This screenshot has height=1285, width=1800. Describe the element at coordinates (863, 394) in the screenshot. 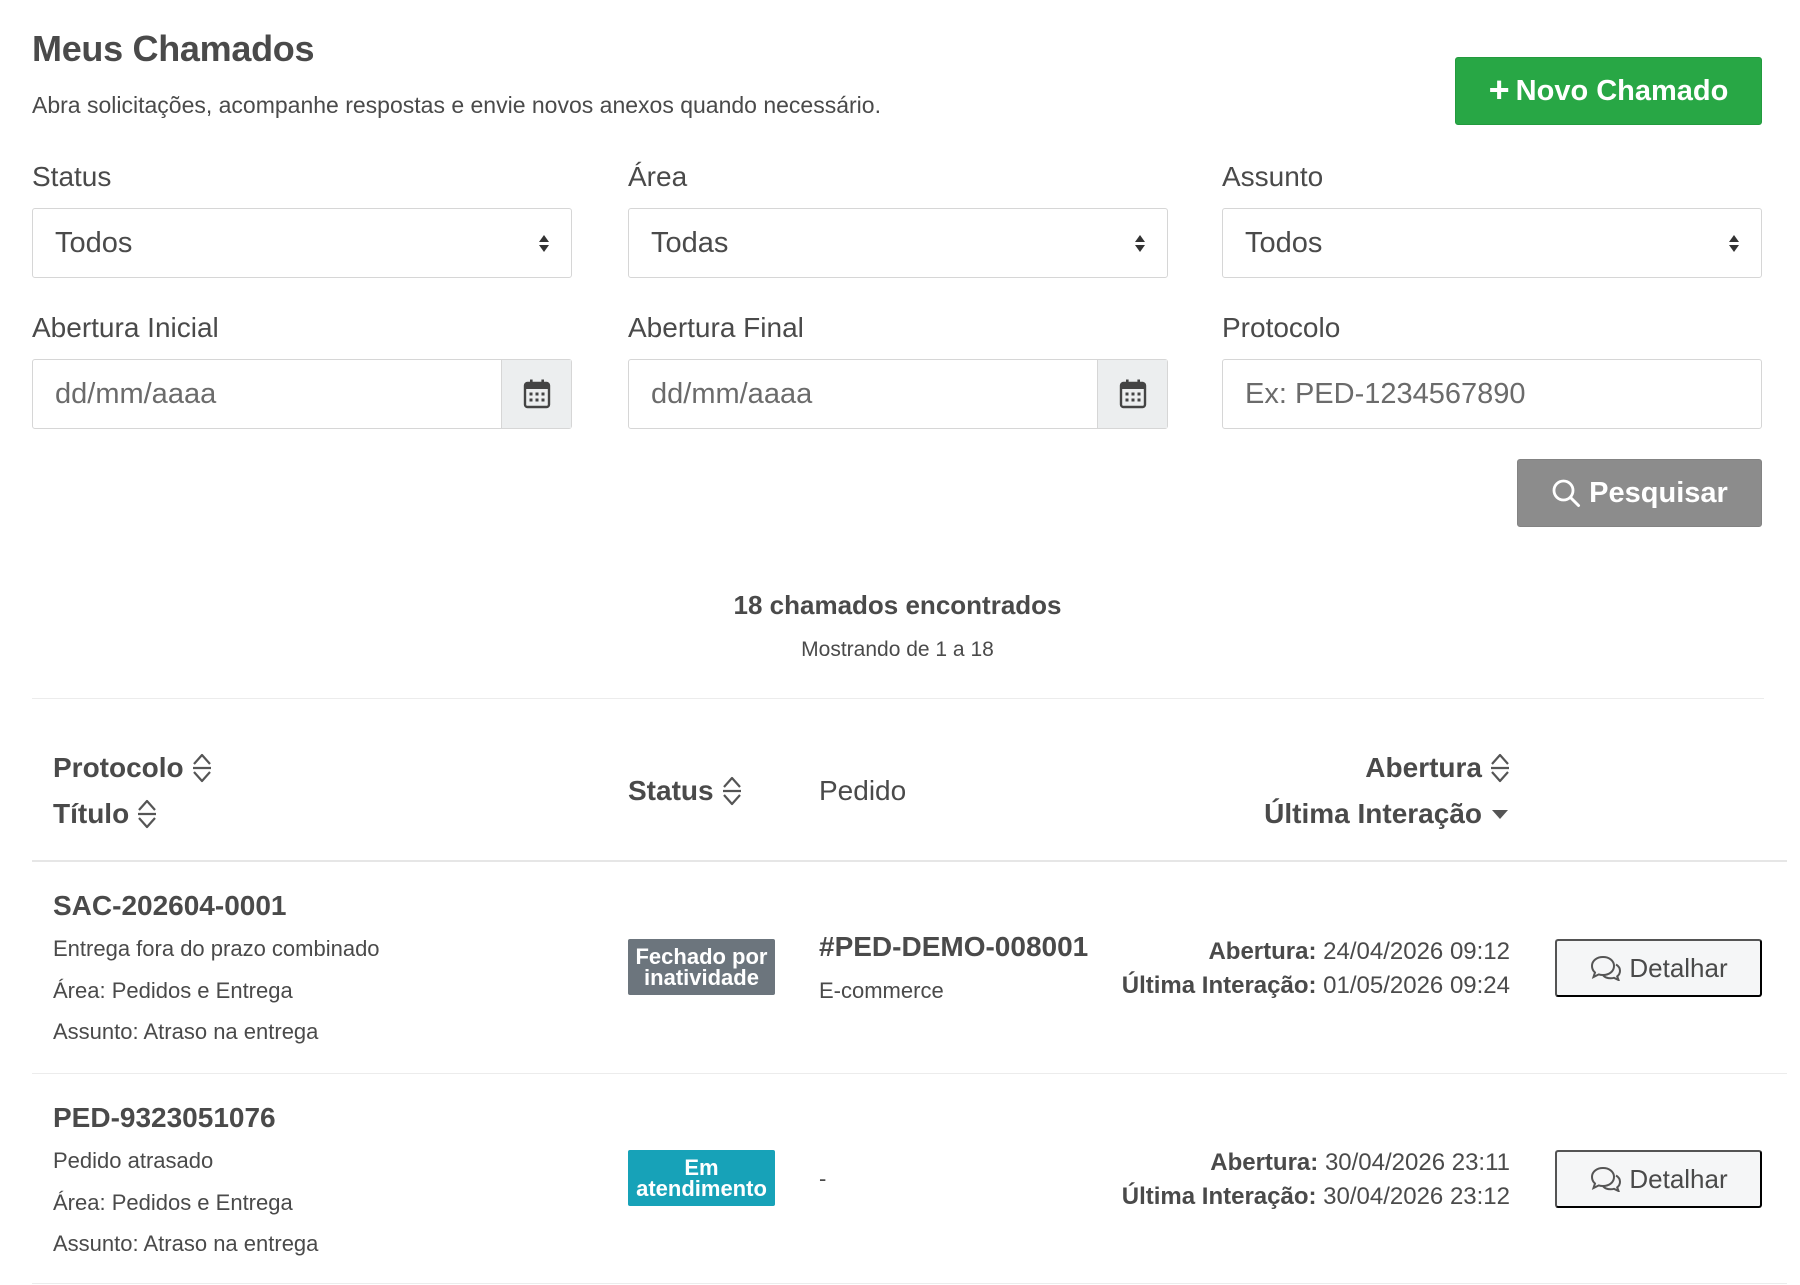

I see `opening-end-input: dd/mm/aaaa` at that location.